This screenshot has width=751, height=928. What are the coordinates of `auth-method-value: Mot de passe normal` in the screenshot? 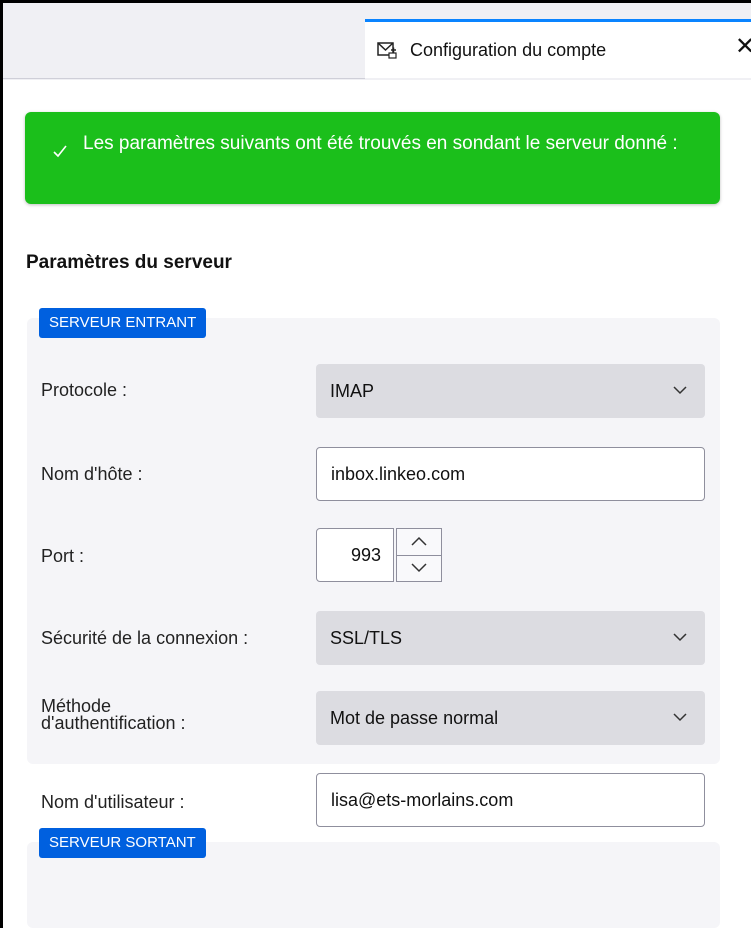 It's located at (414, 718).